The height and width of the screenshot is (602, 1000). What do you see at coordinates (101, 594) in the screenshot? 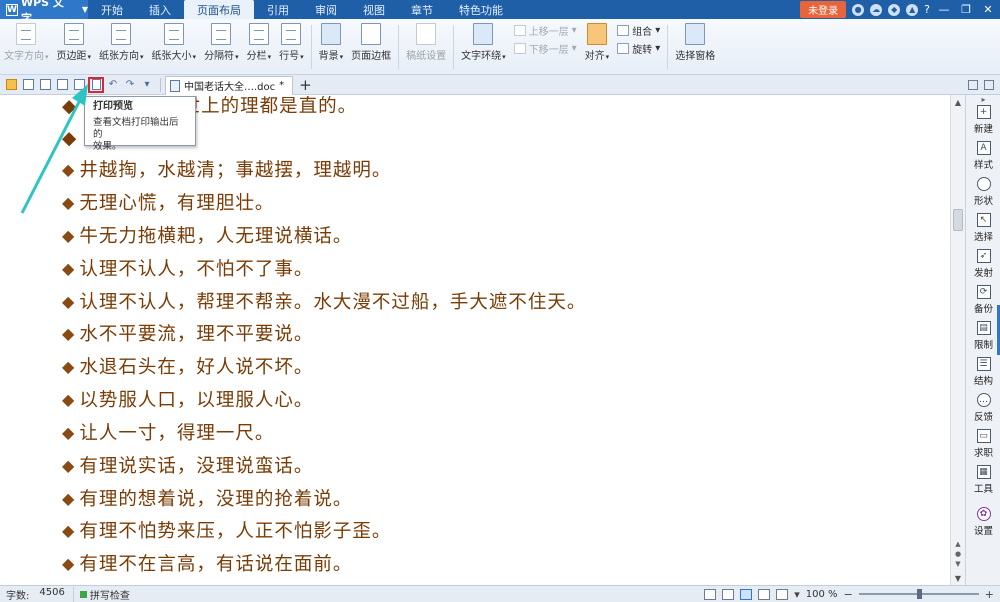
I see `spell-check-button: 拼写检查` at bounding box center [101, 594].